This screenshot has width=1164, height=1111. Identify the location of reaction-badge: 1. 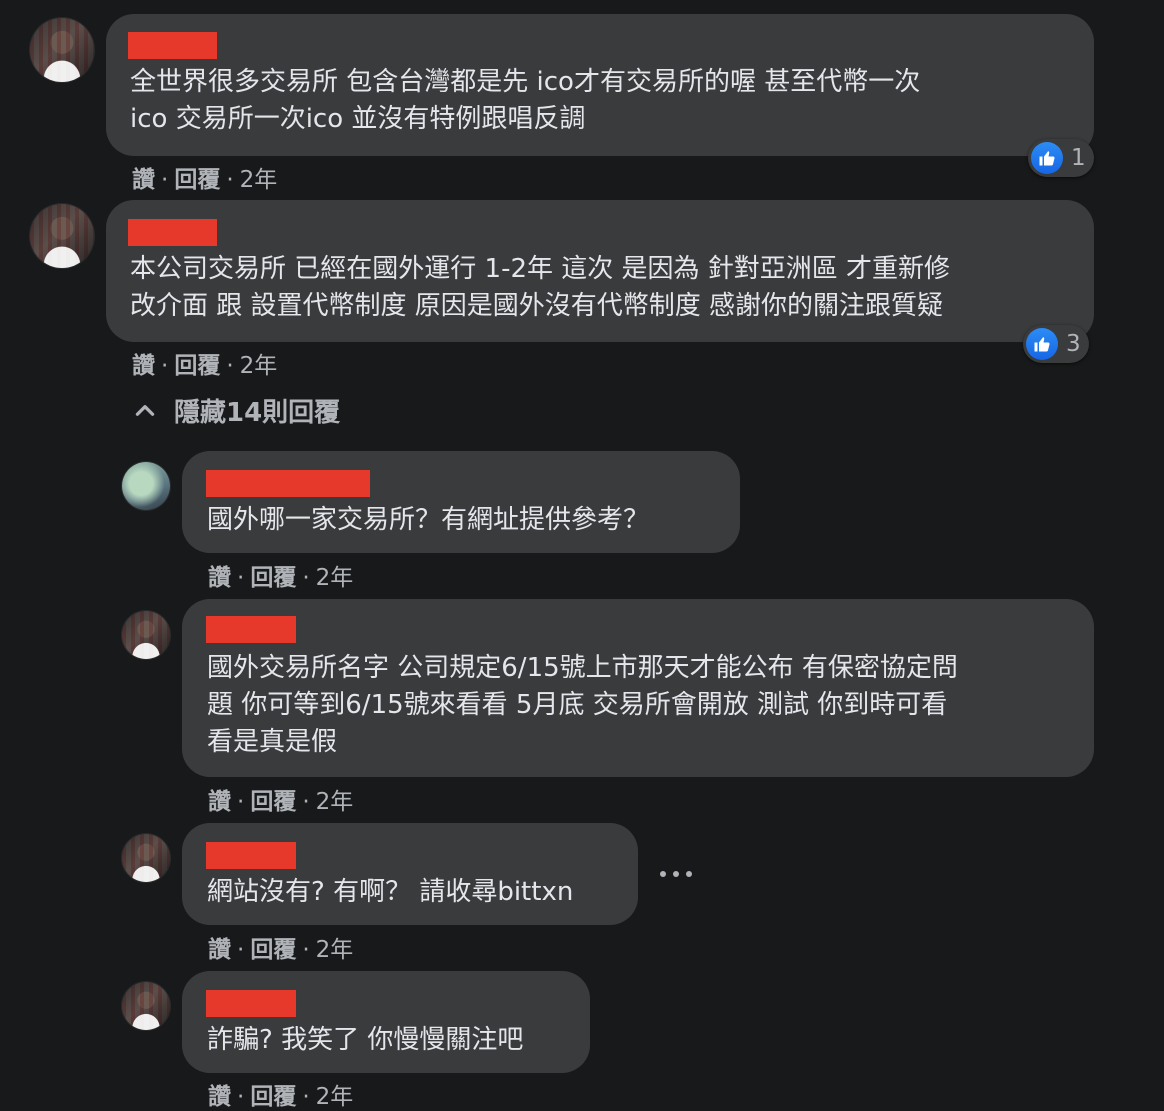
(1061, 158).